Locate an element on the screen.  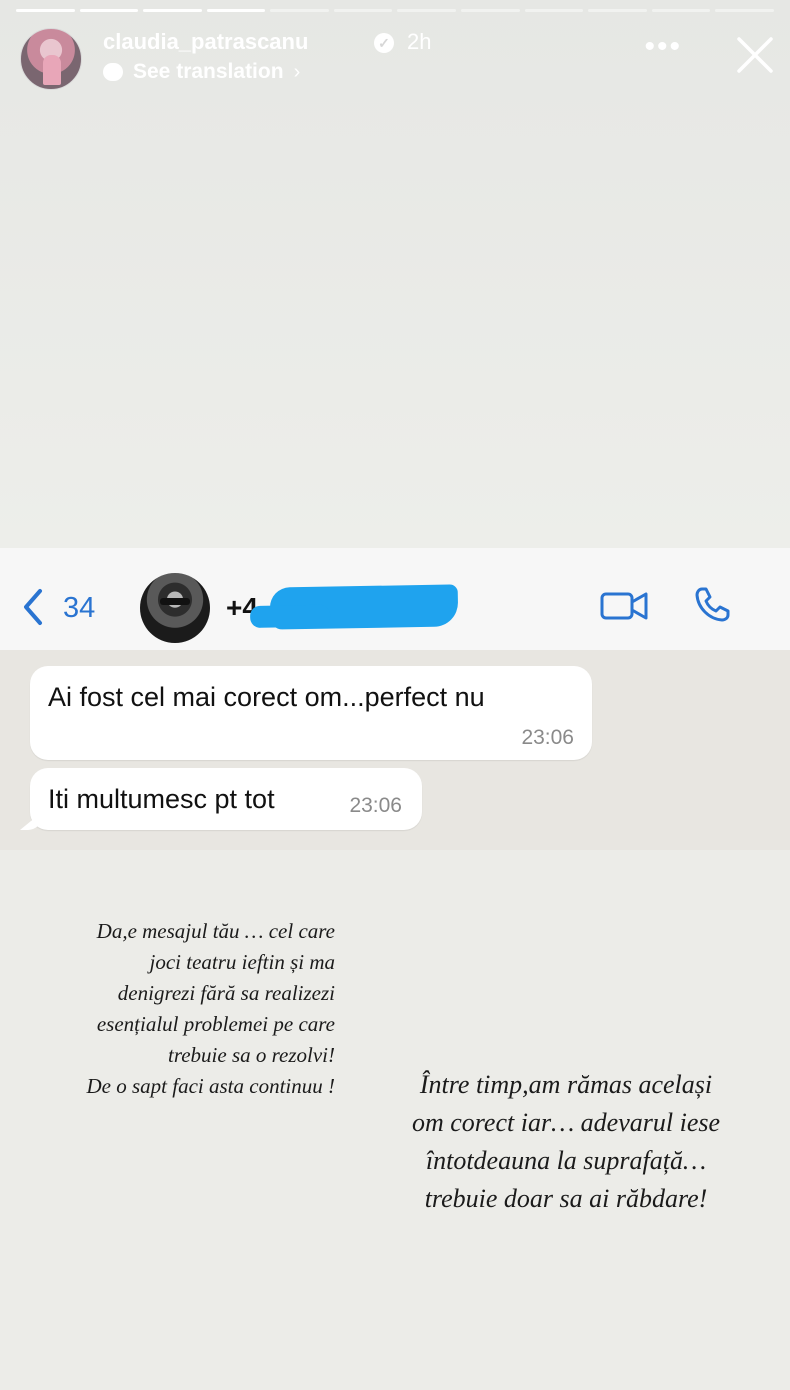
caption-line: Între timp,am rămas același is located at coordinates (566, 1084).